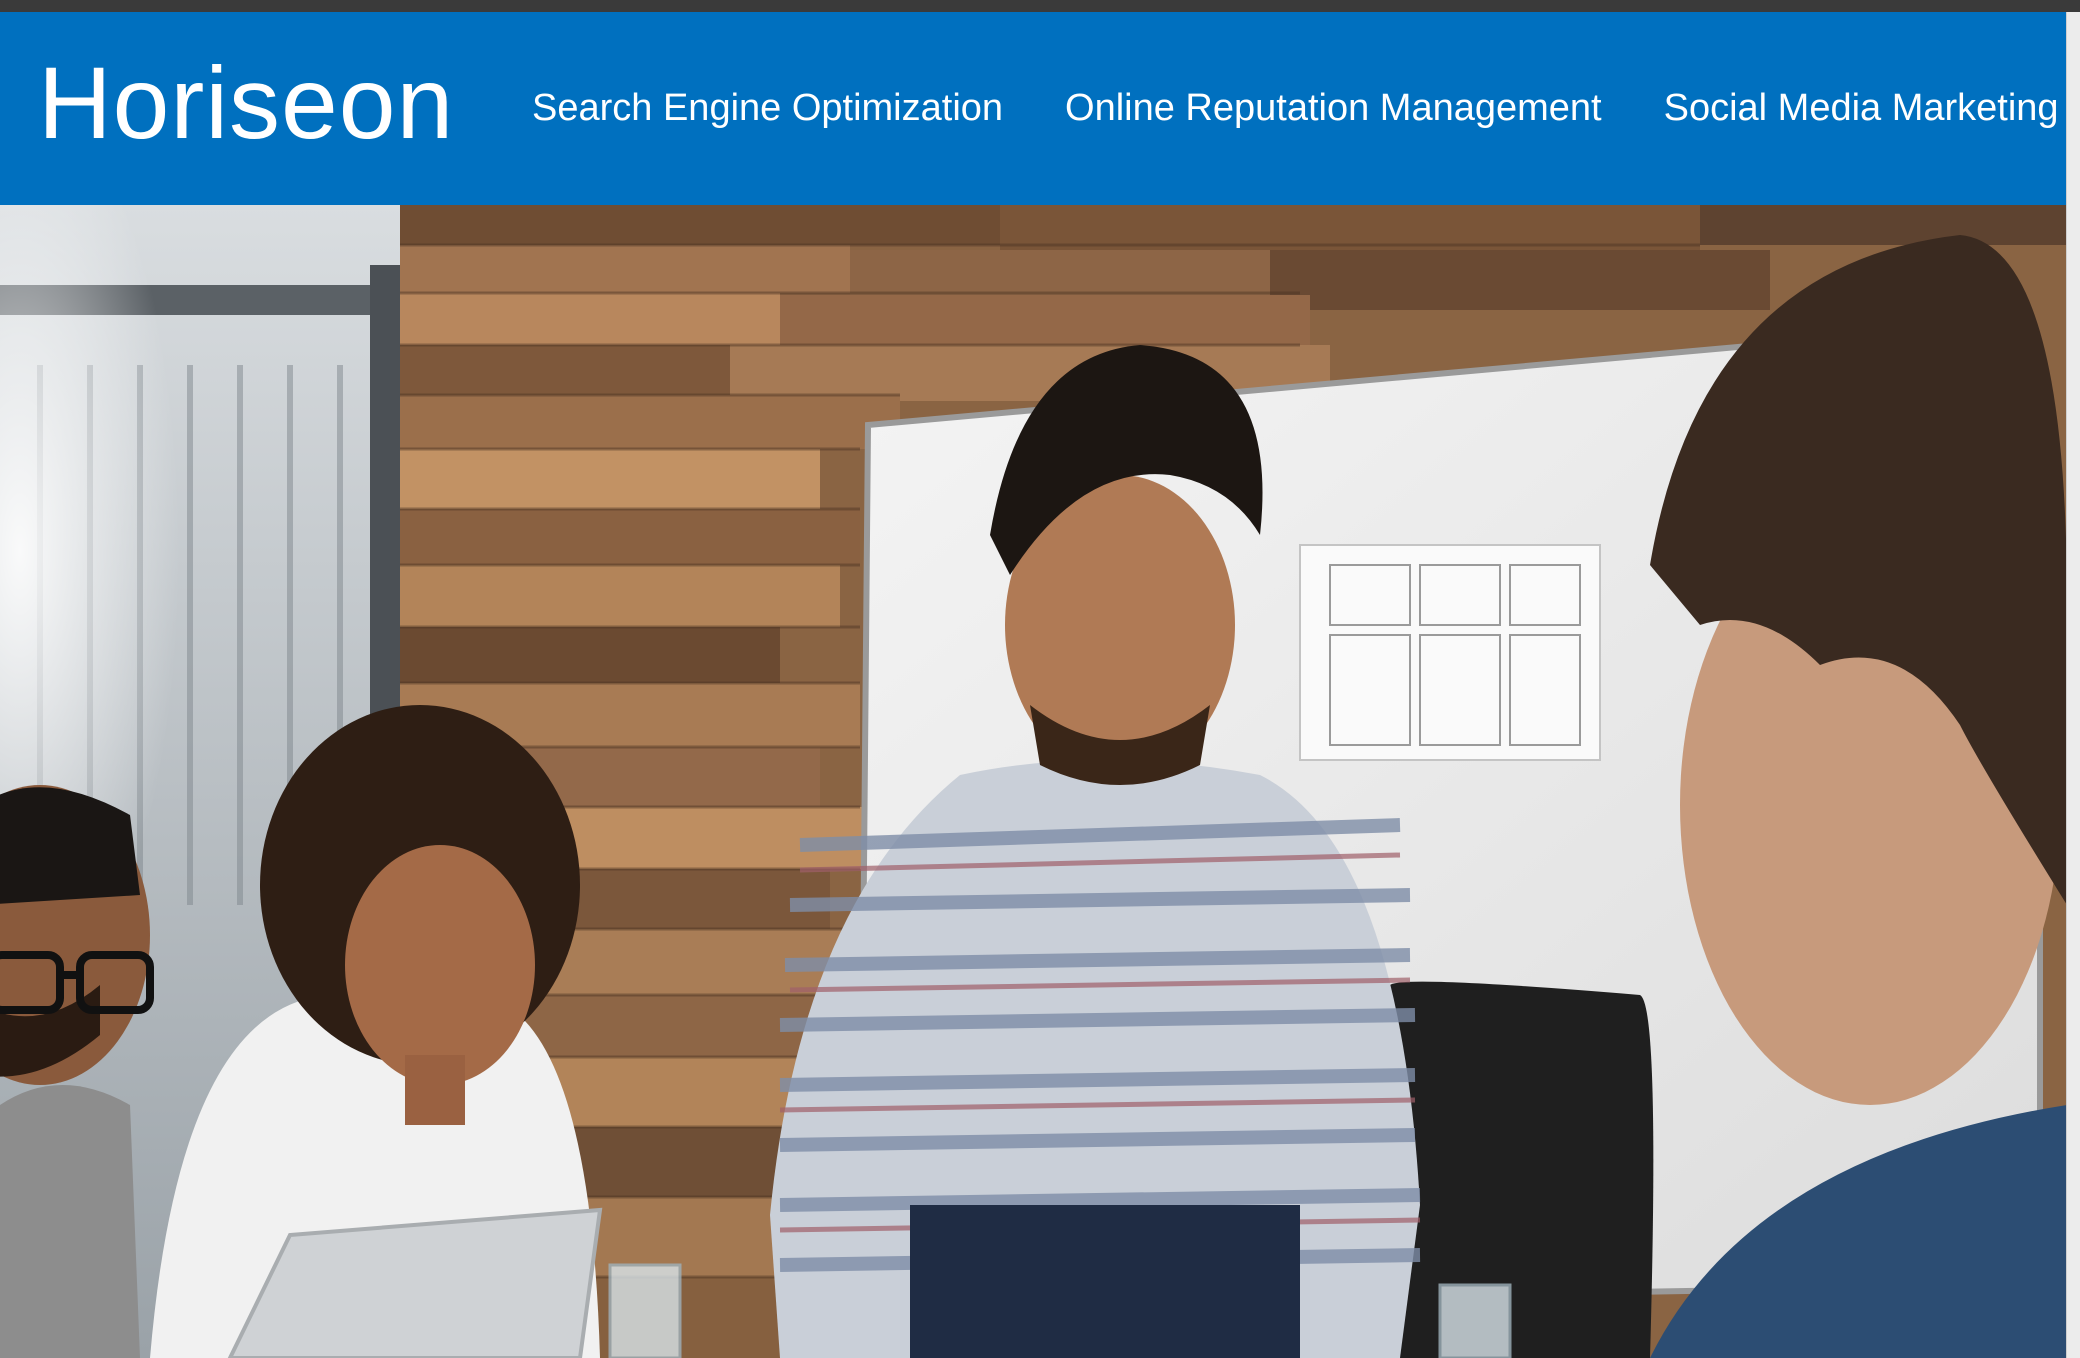 The image size is (2080, 1358). I want to click on window-scrollbar, so click(2073, 685).